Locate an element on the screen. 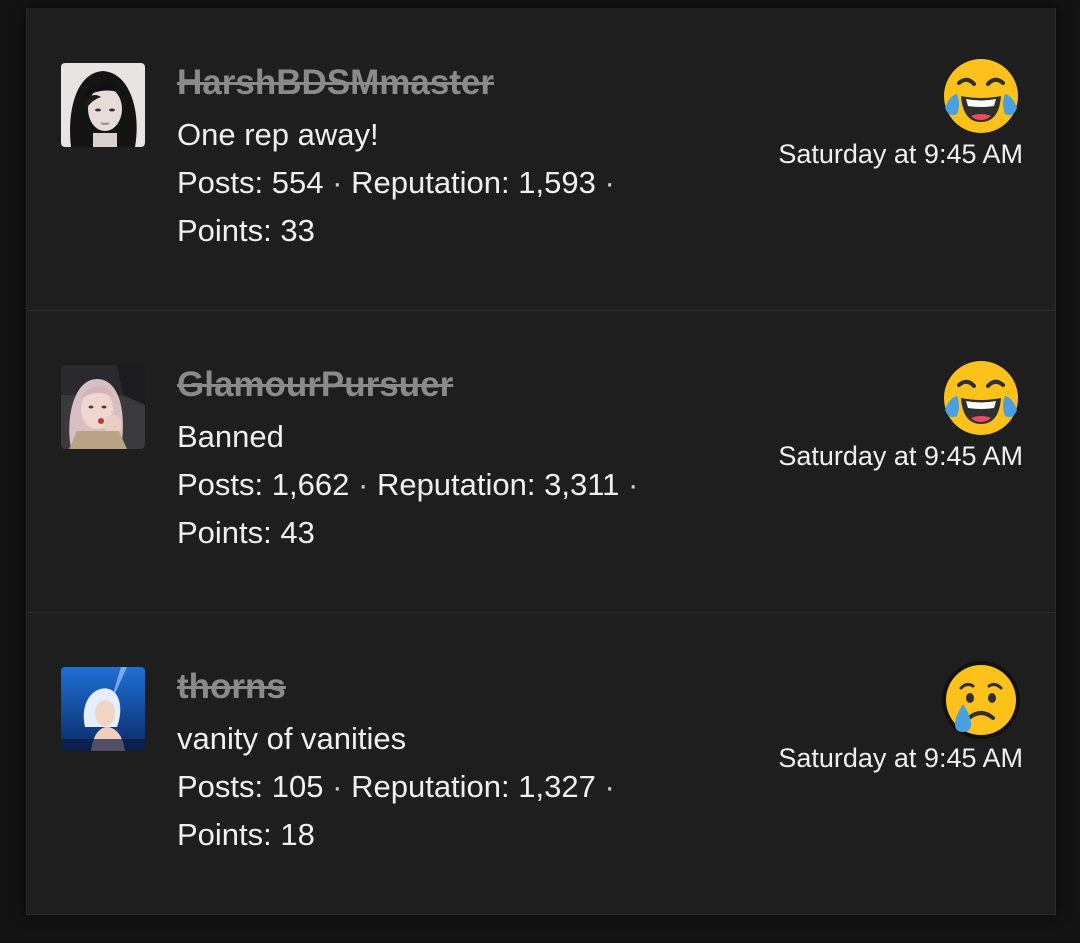 This screenshot has height=943, width=1080. posts-count: 105 is located at coordinates (297, 786).